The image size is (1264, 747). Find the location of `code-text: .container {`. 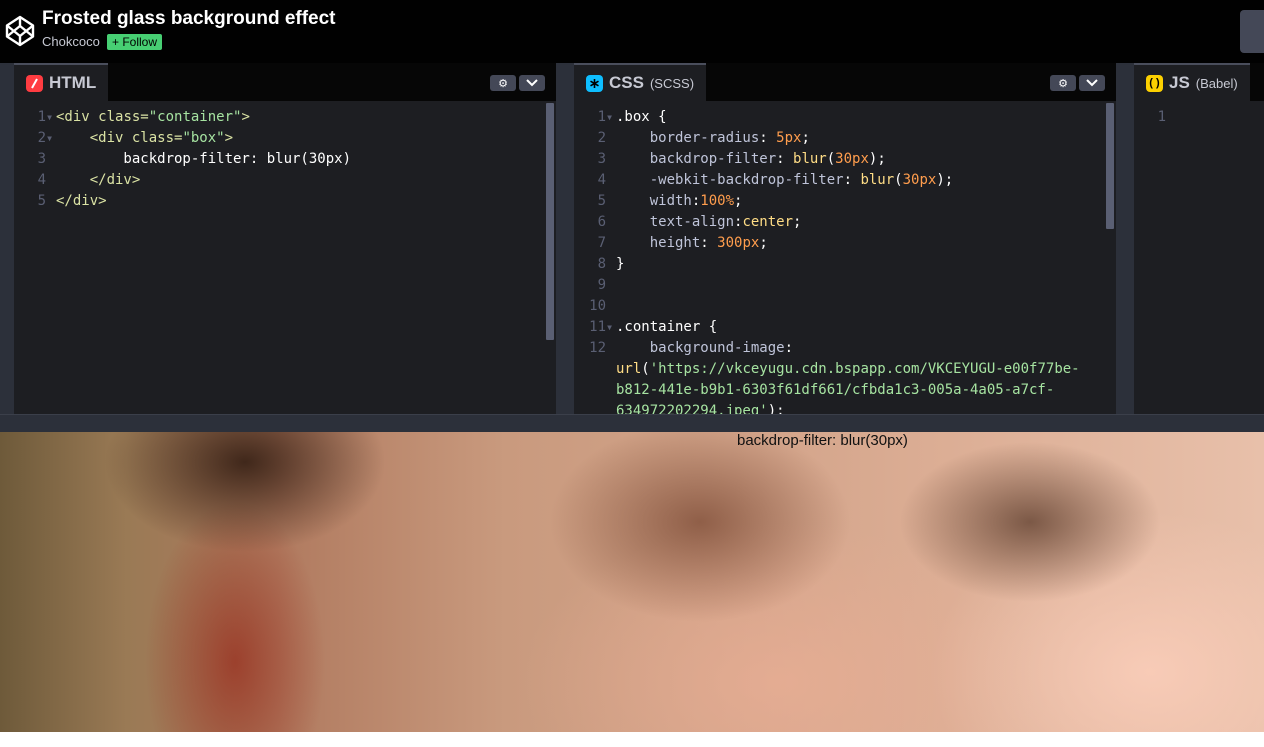

code-text: .container { is located at coordinates (667, 327).